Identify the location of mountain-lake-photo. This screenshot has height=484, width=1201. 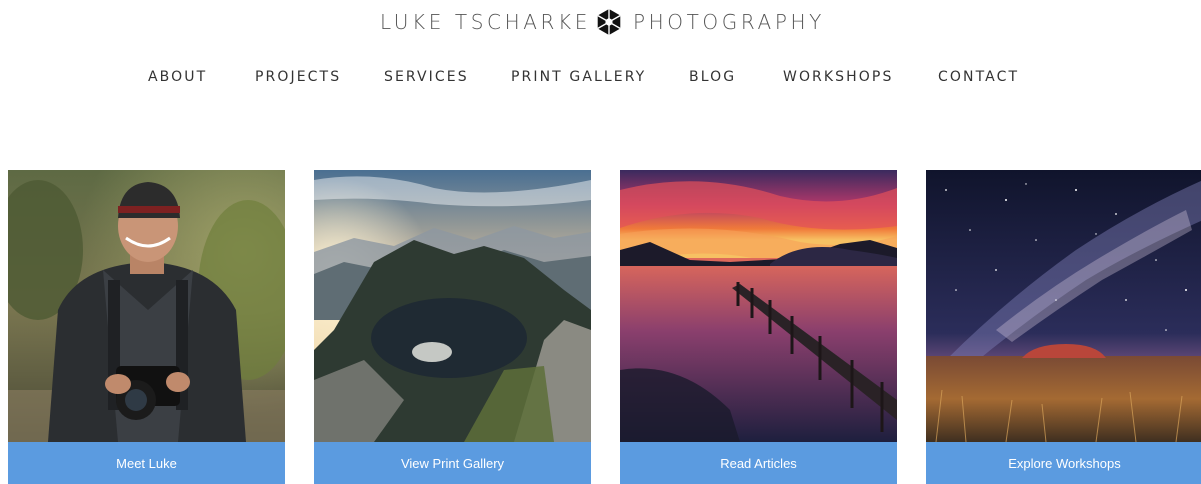
(452, 306).